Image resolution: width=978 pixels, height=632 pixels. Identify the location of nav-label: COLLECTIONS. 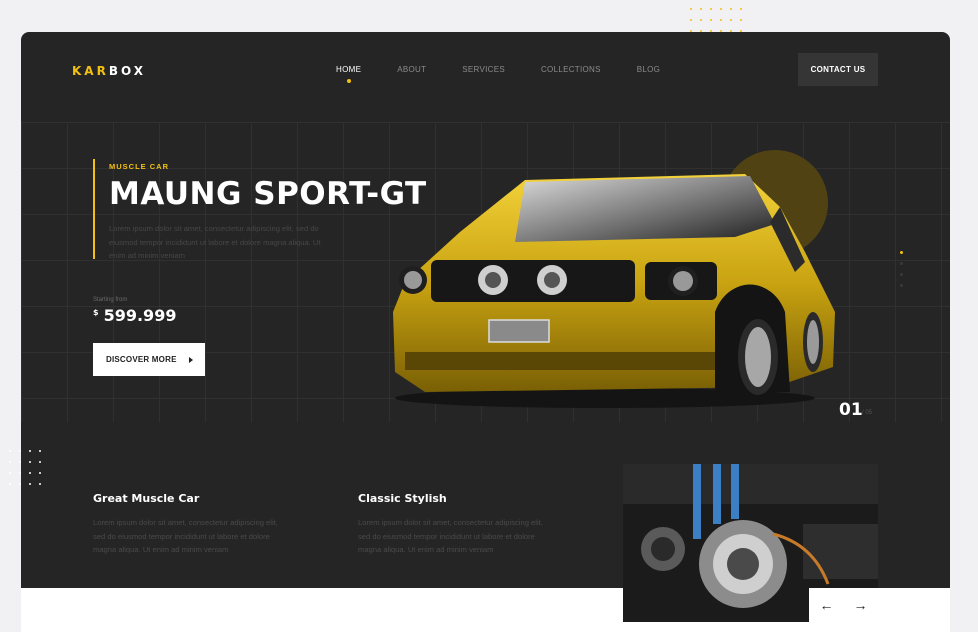
(570, 69).